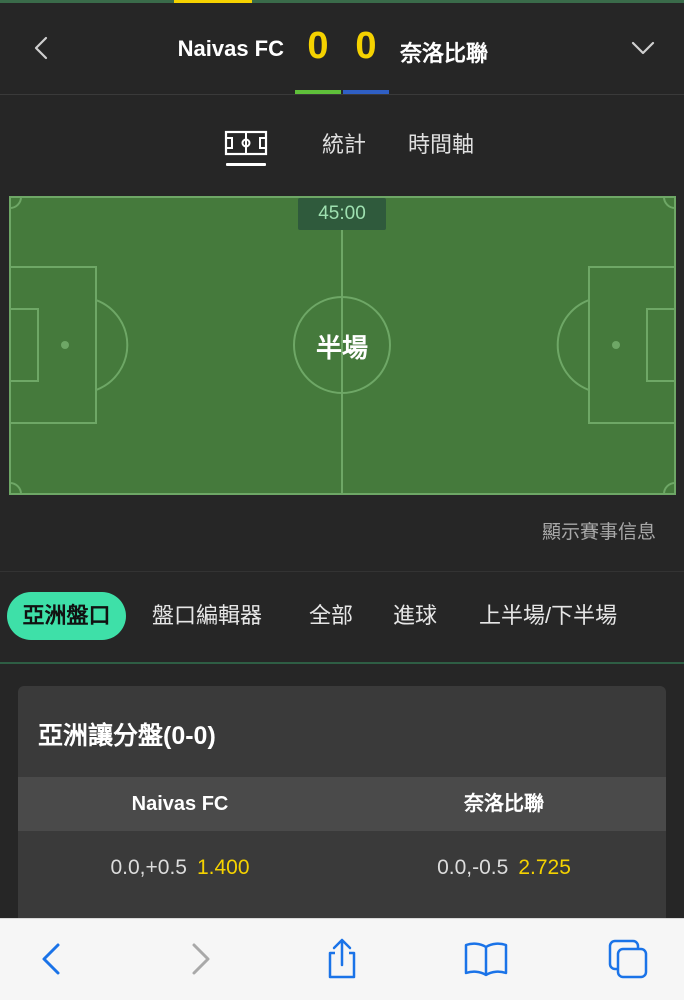 The width and height of the screenshot is (684, 1000). What do you see at coordinates (415, 616) in the screenshot?
I see `market-tab-goals: 進球` at bounding box center [415, 616].